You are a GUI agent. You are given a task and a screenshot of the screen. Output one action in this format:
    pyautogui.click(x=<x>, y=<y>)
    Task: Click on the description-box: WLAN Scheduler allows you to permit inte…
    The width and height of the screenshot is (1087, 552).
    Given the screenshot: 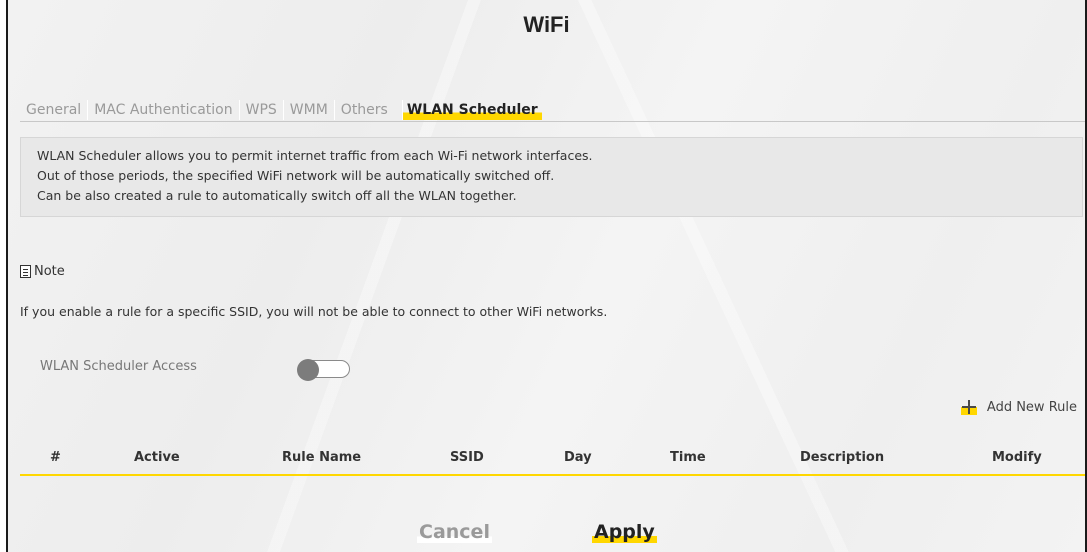 What is the action you would take?
    pyautogui.click(x=551, y=177)
    